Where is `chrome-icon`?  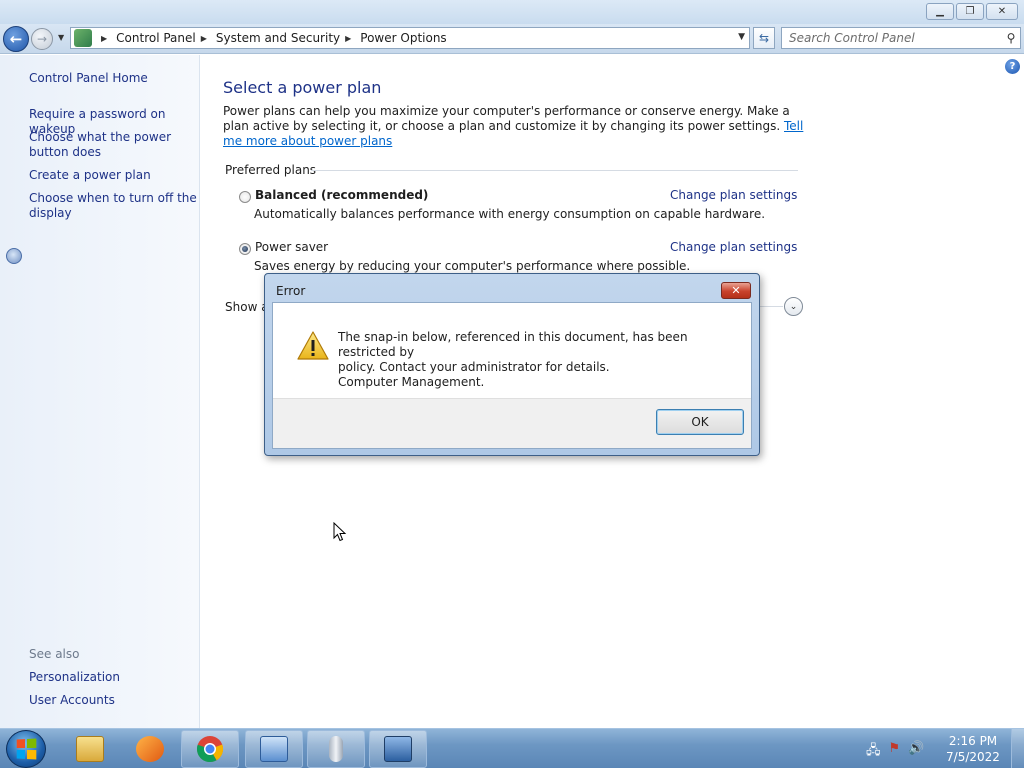
chrome-icon is located at coordinates (210, 749).